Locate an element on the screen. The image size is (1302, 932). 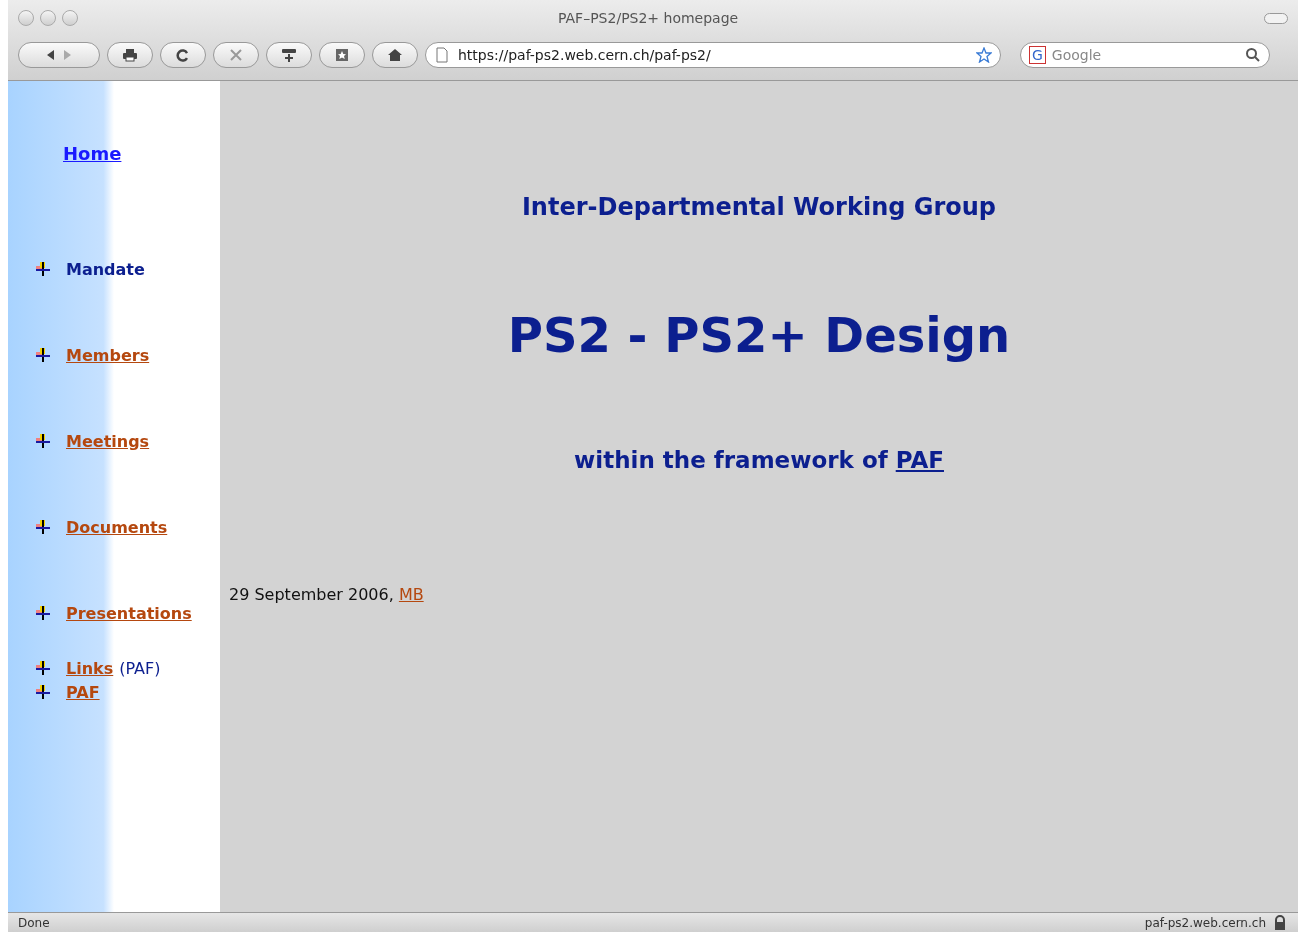
home-icon is located at coordinates (395, 55).